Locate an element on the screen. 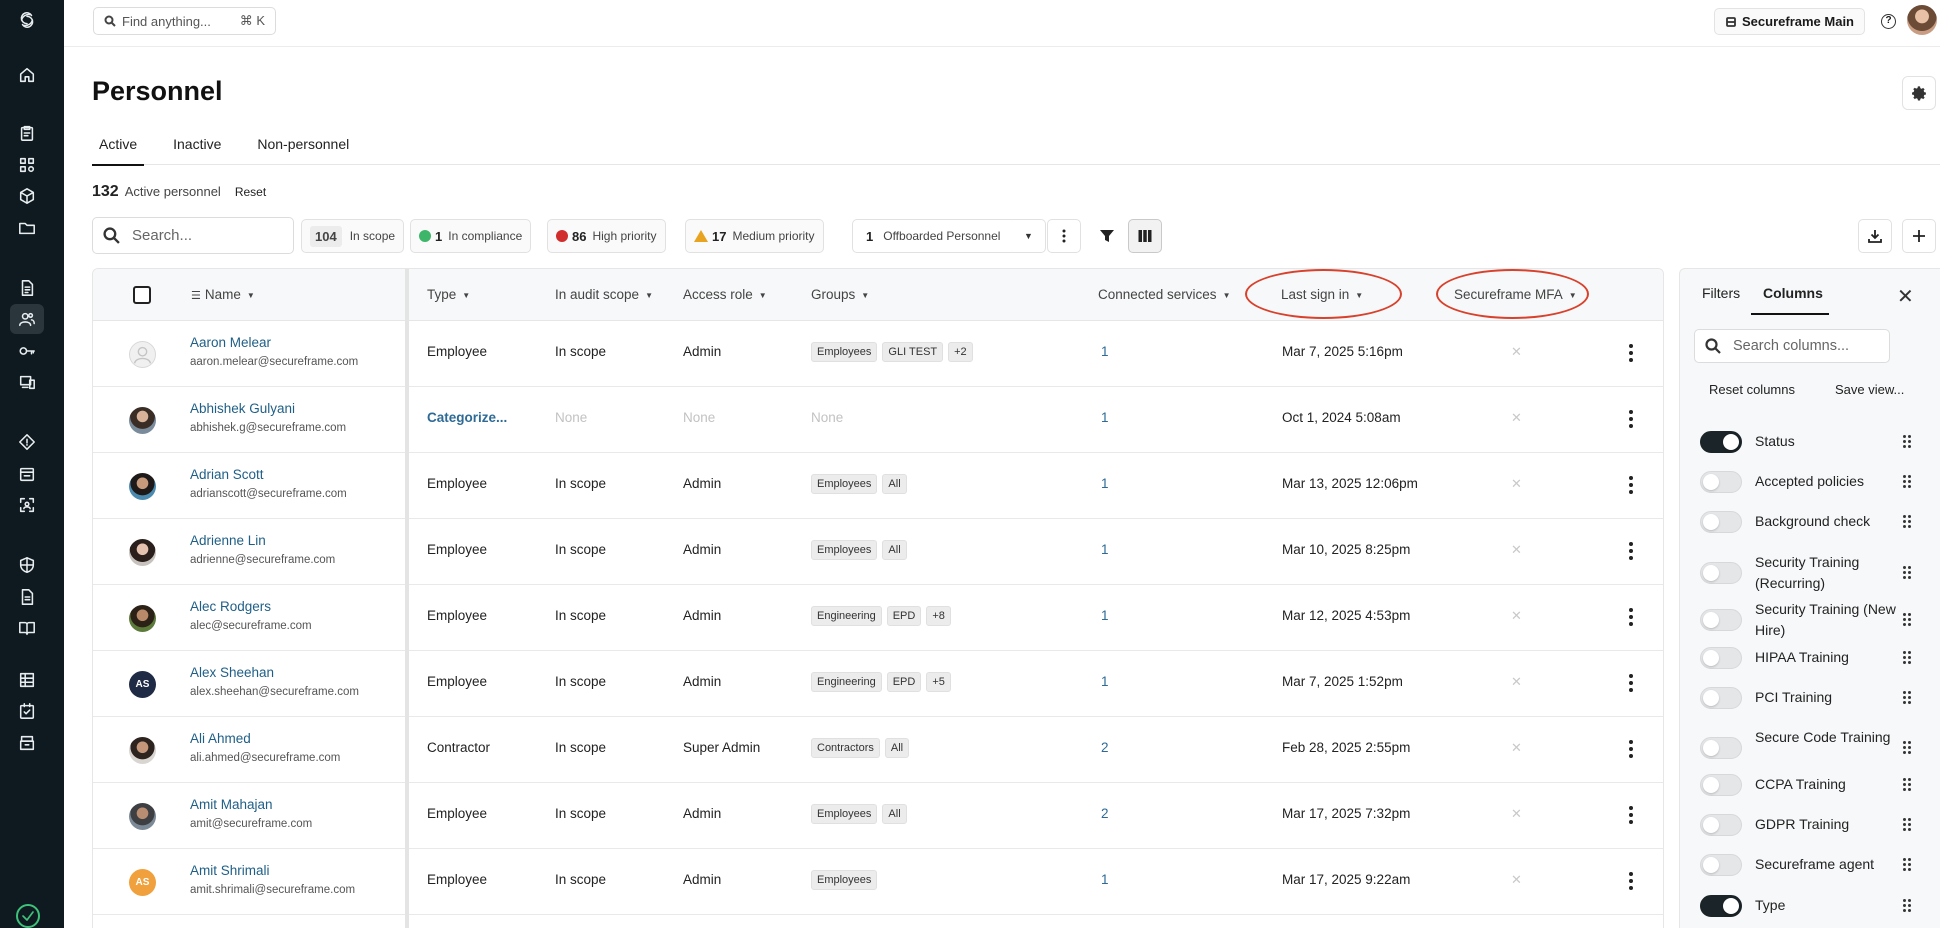 This screenshot has height=928, width=1940. reset-button: Reset is located at coordinates (250, 192).